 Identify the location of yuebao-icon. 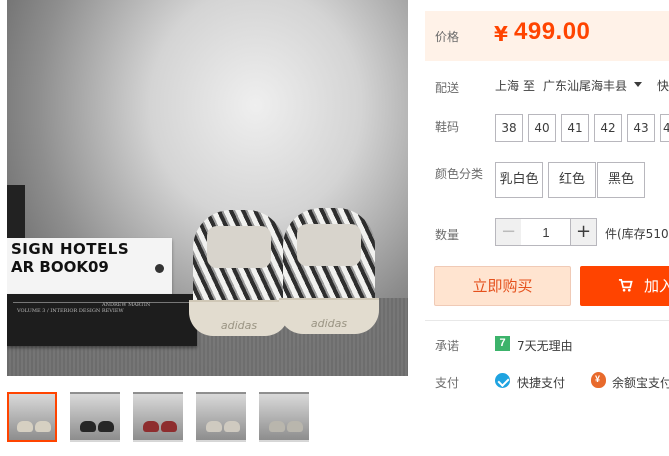
(598, 380).